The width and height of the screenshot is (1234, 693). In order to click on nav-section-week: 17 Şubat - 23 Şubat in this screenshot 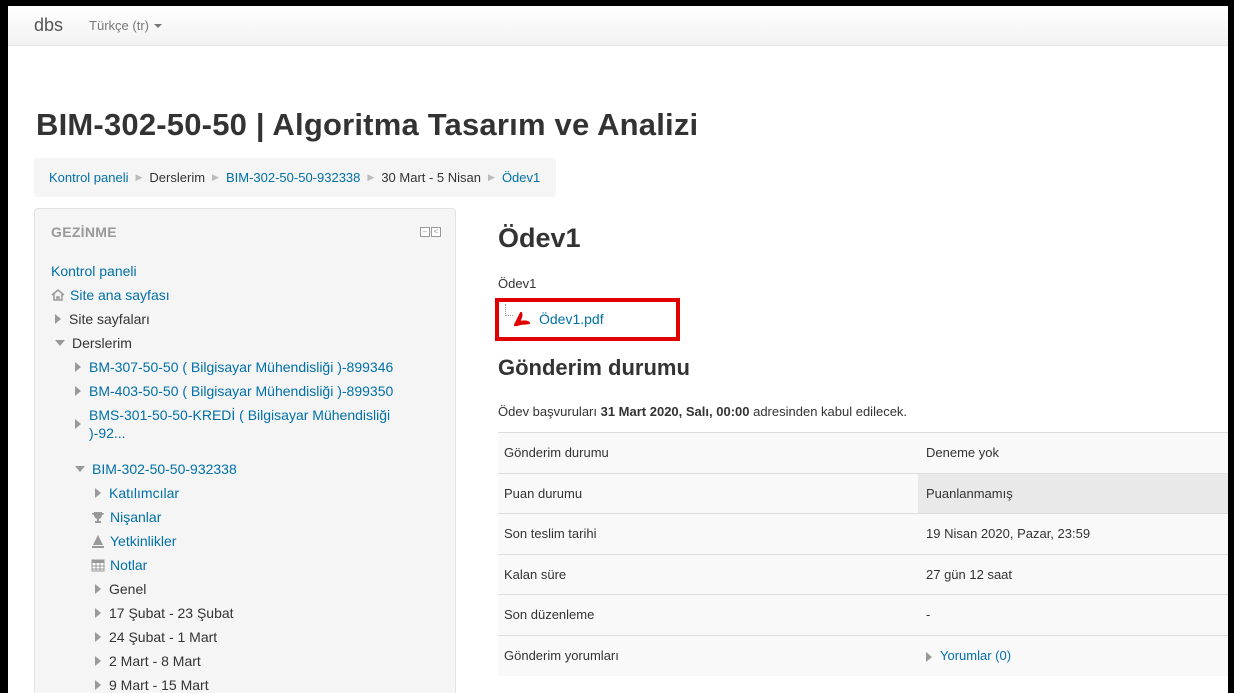, I will do `click(164, 613)`.